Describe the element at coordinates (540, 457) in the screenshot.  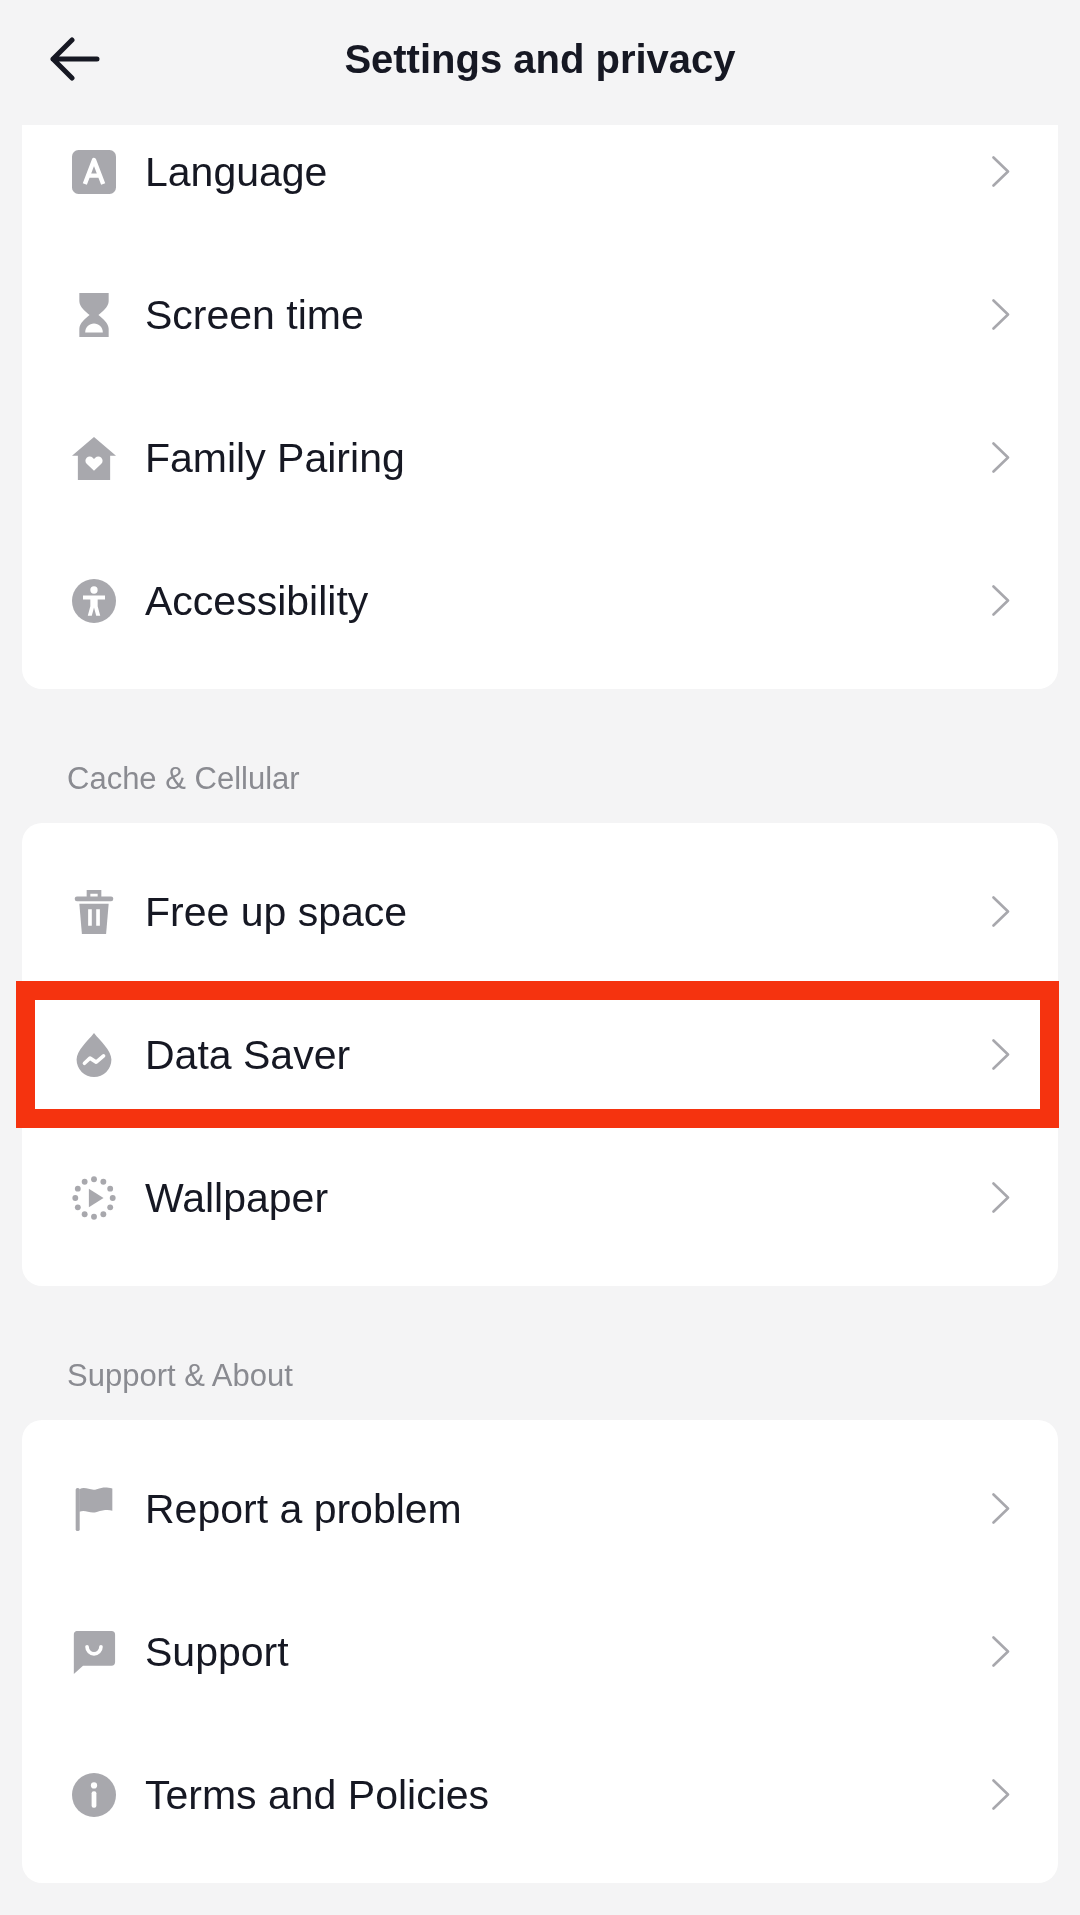
I see `menu-item: Family Pairing` at that location.